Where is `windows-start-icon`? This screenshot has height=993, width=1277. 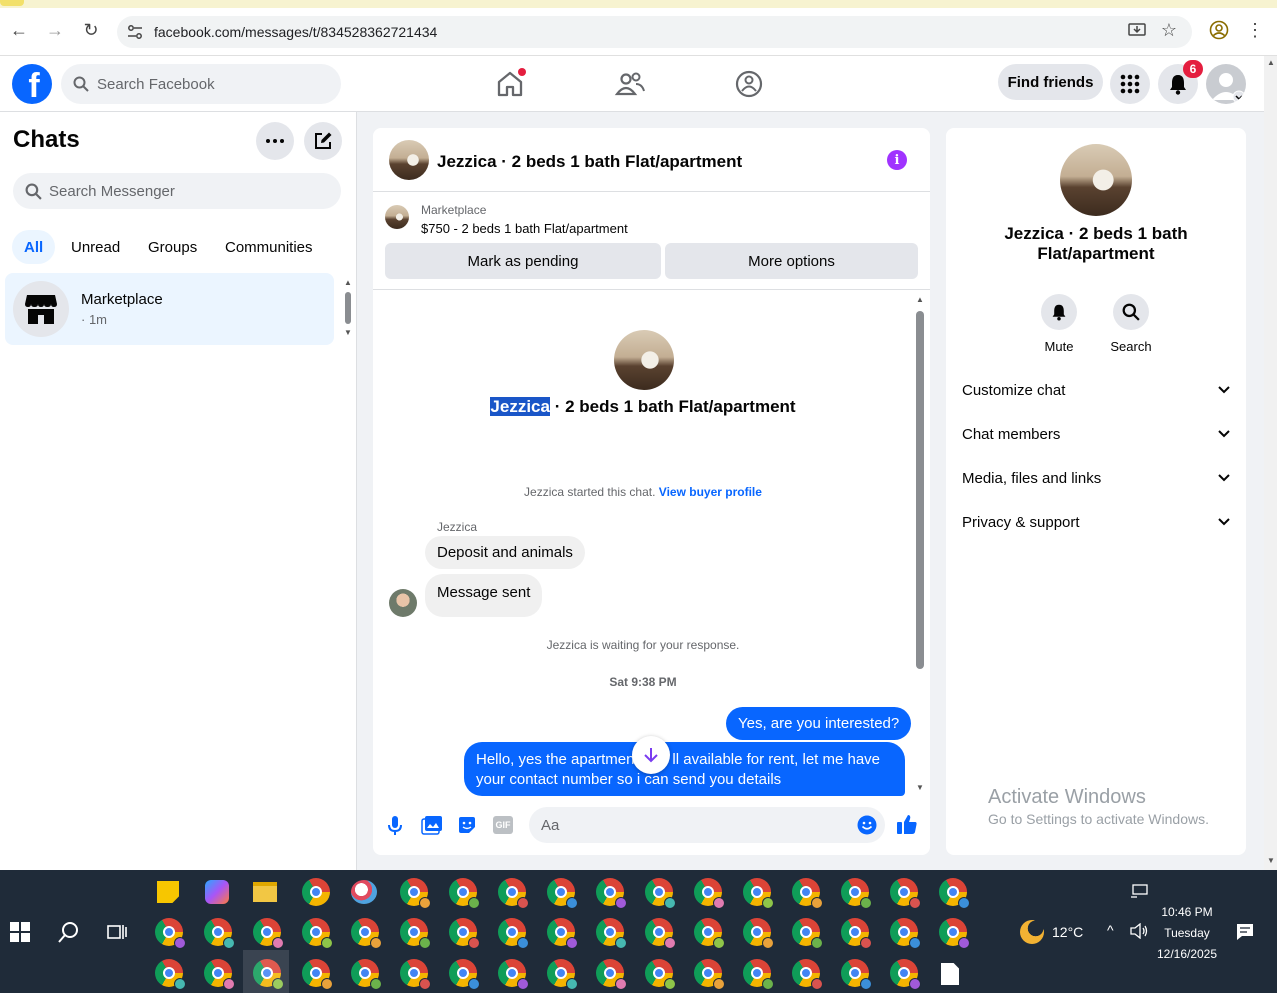
windows-start-icon is located at coordinates (20, 932).